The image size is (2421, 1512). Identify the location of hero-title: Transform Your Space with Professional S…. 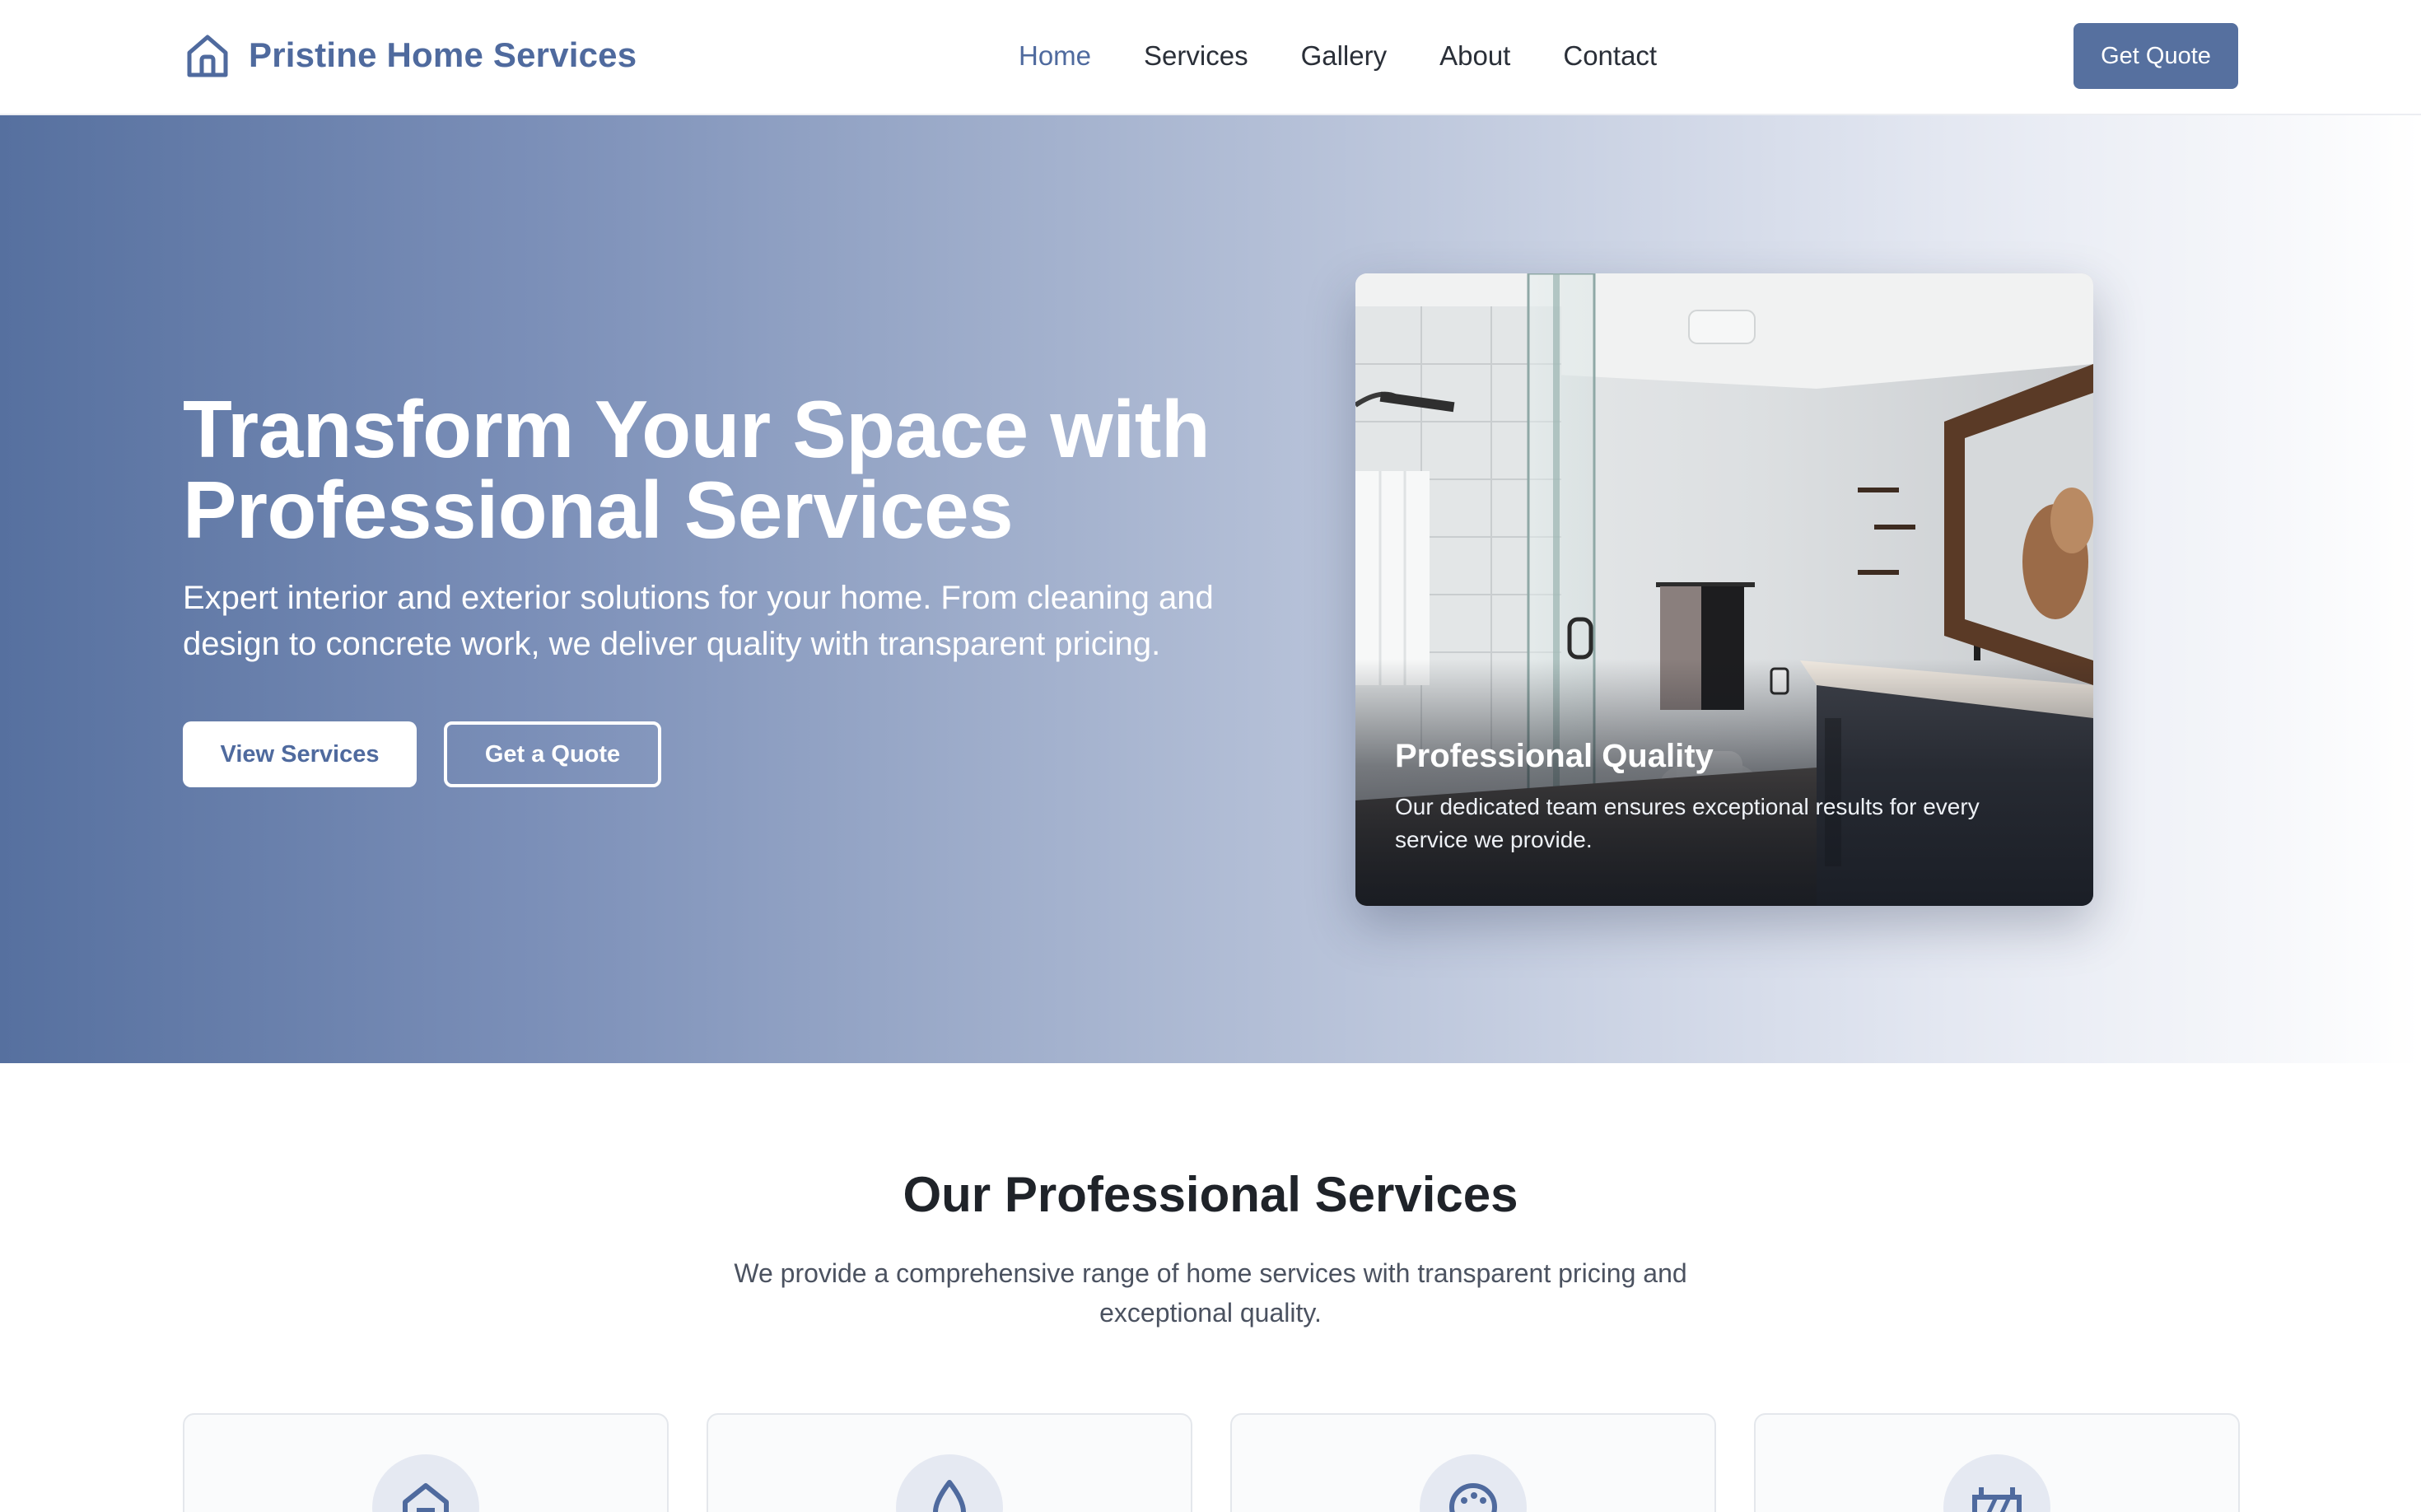
(759, 469).